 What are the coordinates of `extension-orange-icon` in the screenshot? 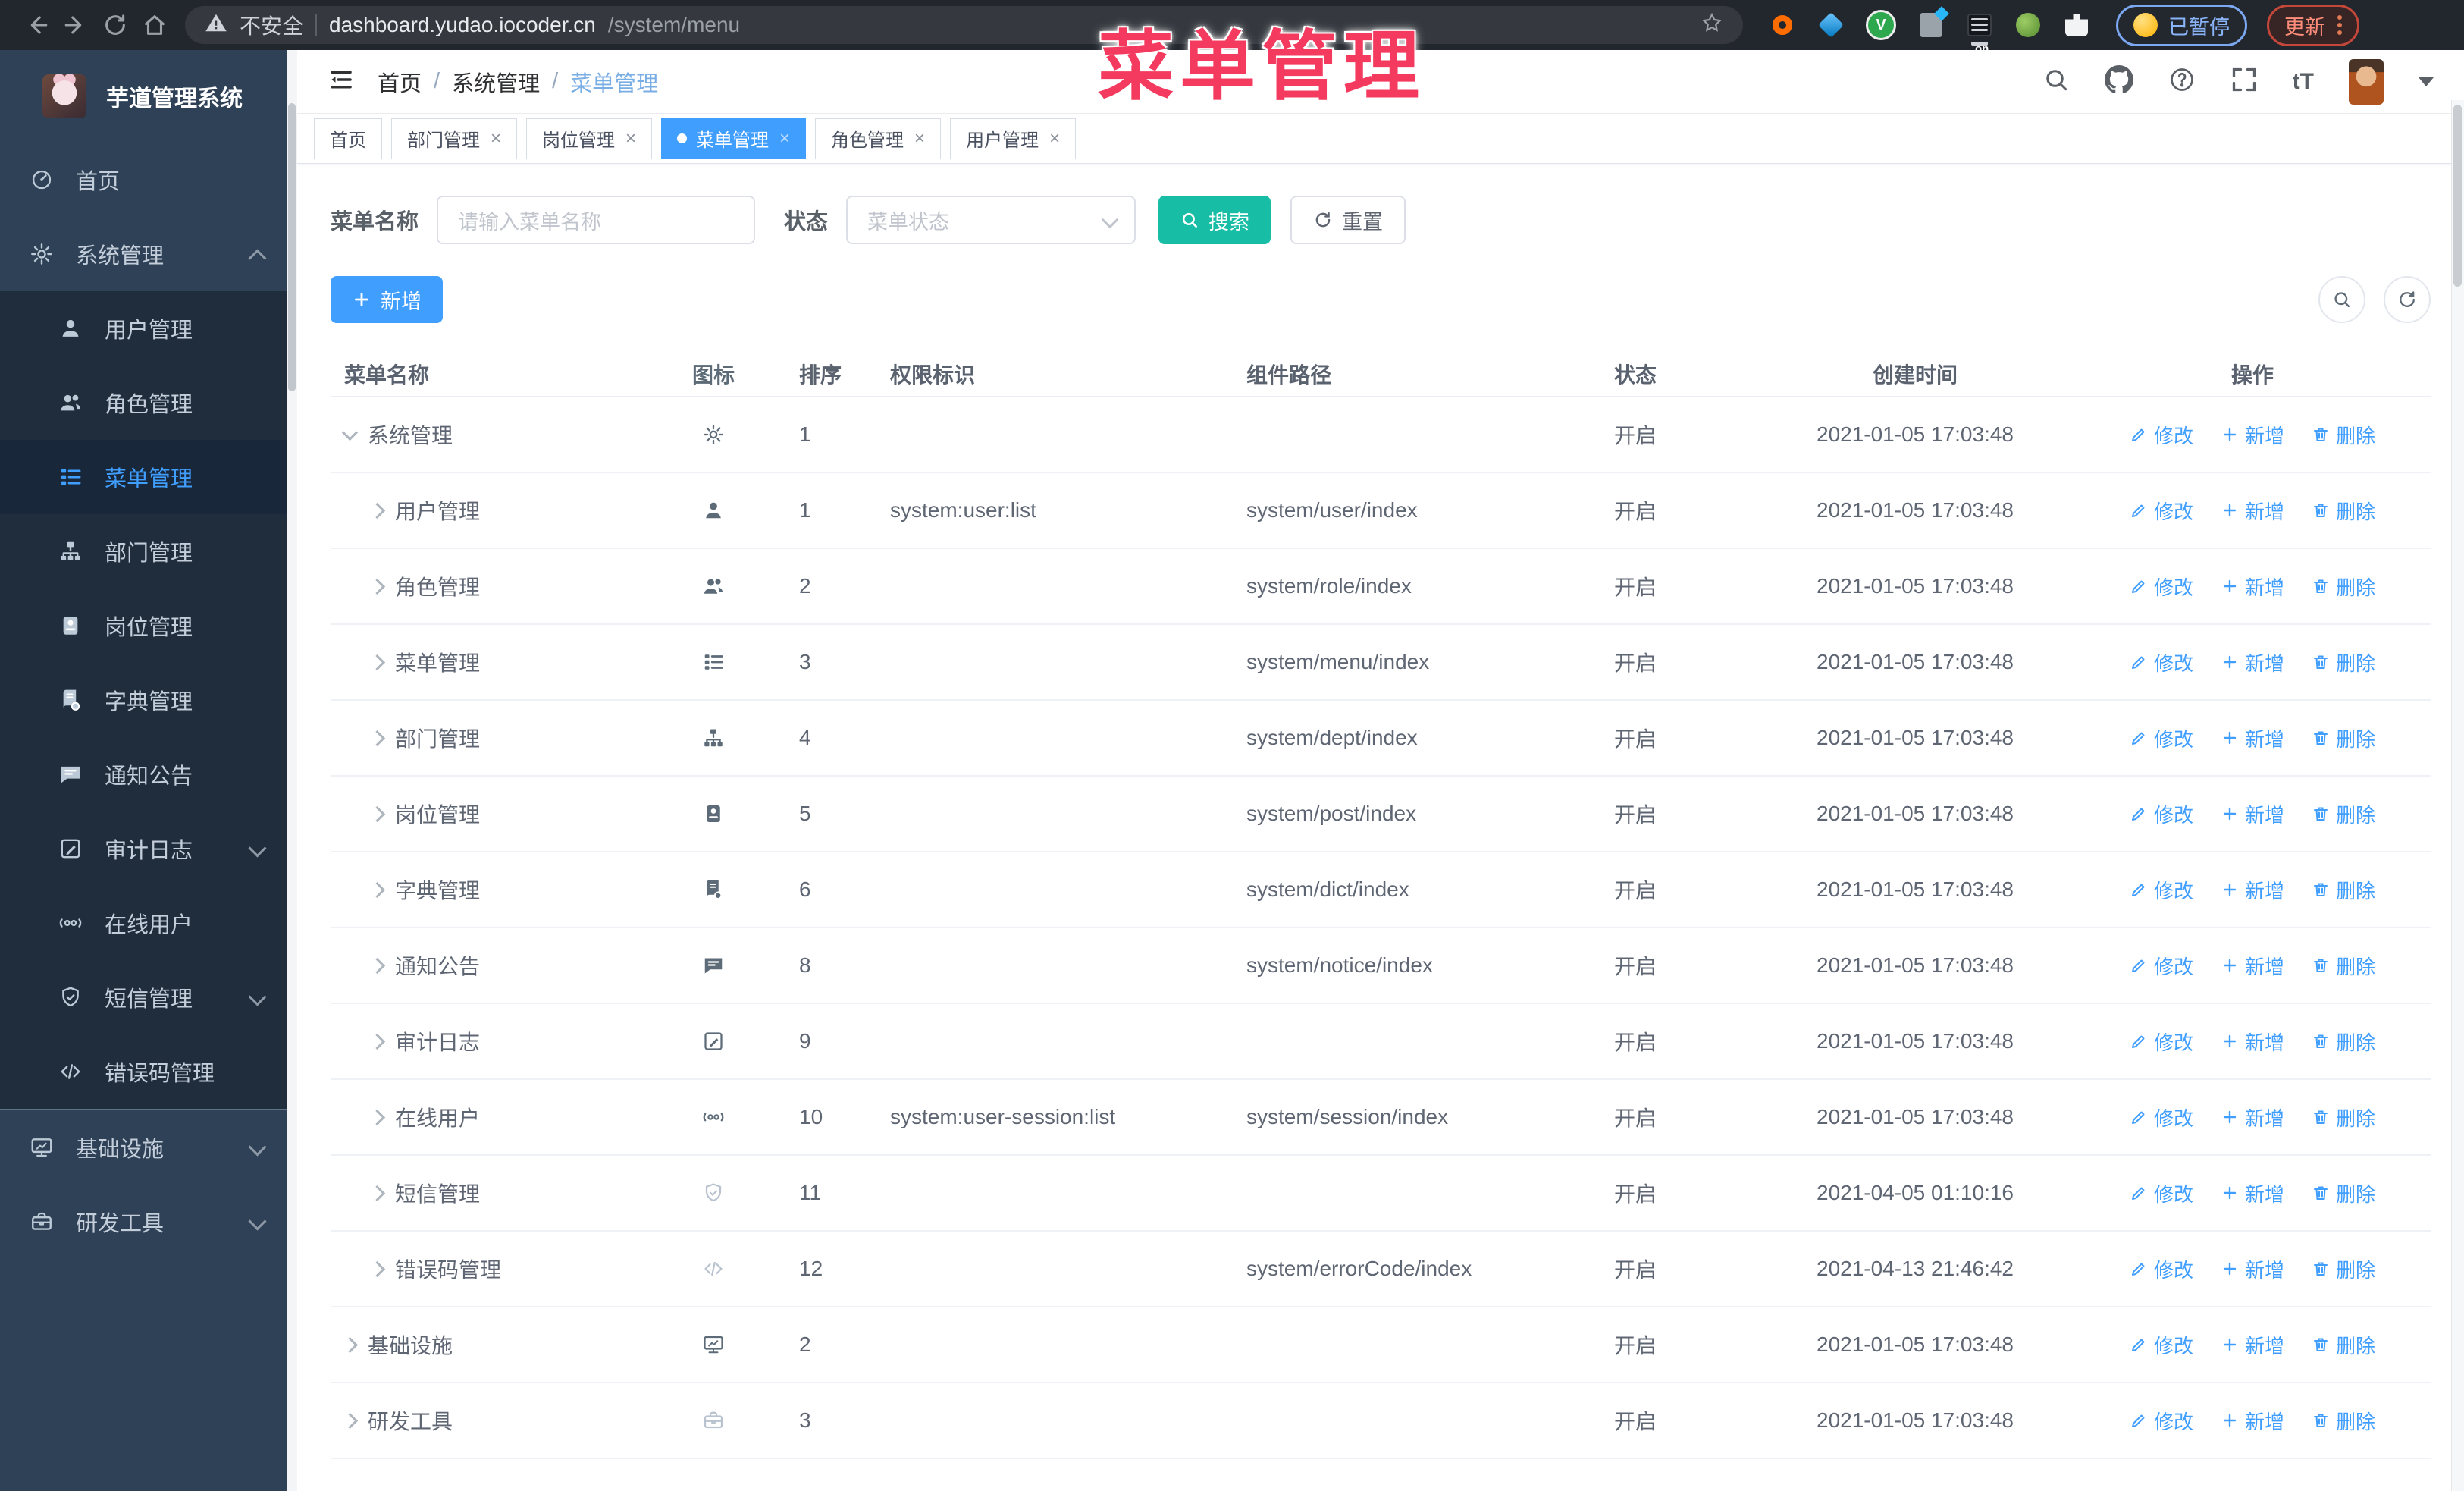 It's located at (1782, 25).